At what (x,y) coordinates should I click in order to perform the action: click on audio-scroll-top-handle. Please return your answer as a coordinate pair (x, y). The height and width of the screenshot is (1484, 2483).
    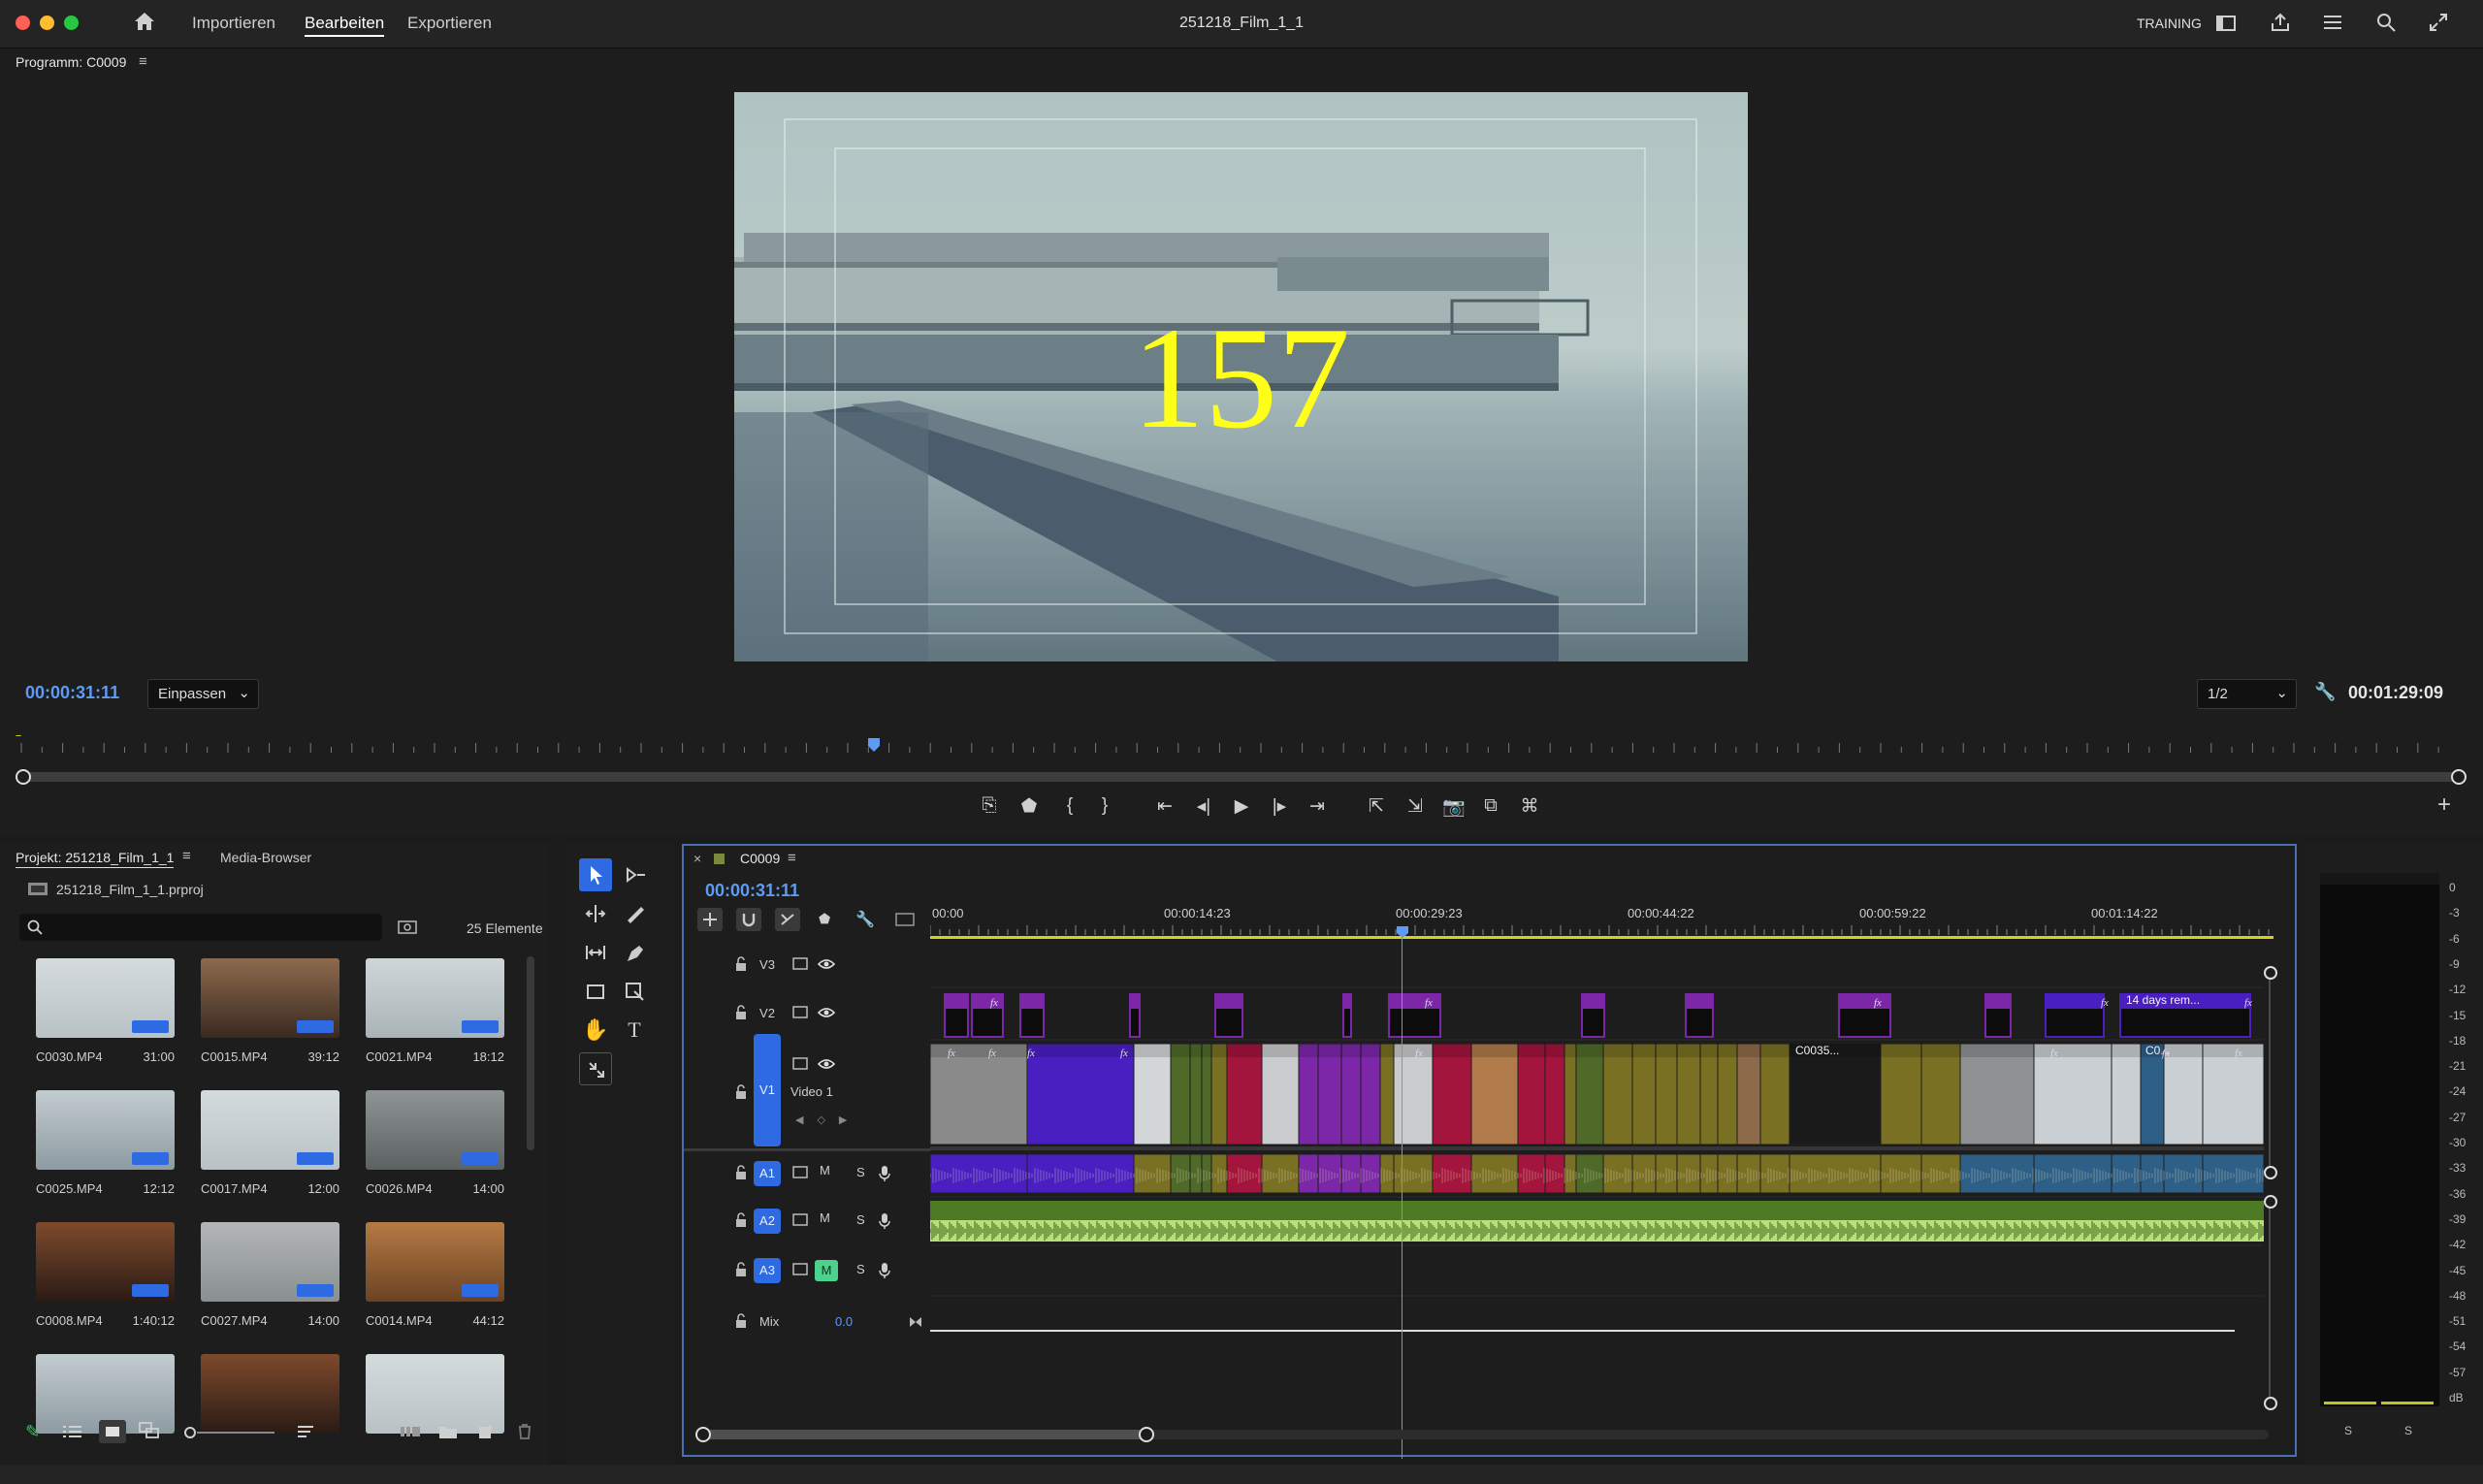
    Looking at the image, I should click on (2270, 1202).